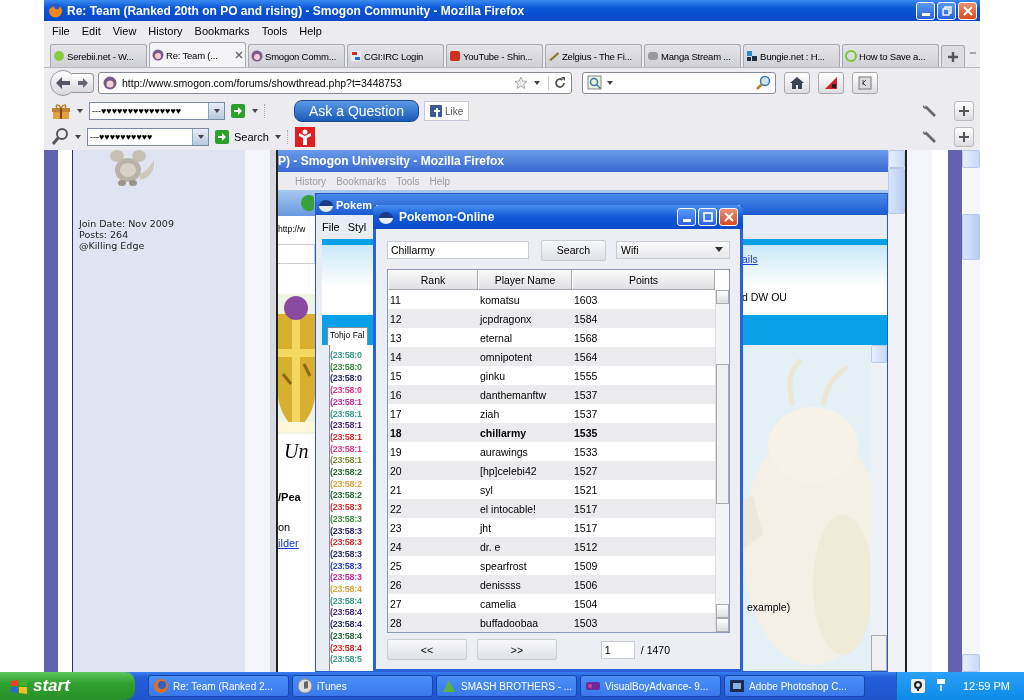 The width and height of the screenshot is (1024, 700). What do you see at coordinates (346, 590) in the screenshot?
I see `chat-timestamp: (23:58:4` at bounding box center [346, 590].